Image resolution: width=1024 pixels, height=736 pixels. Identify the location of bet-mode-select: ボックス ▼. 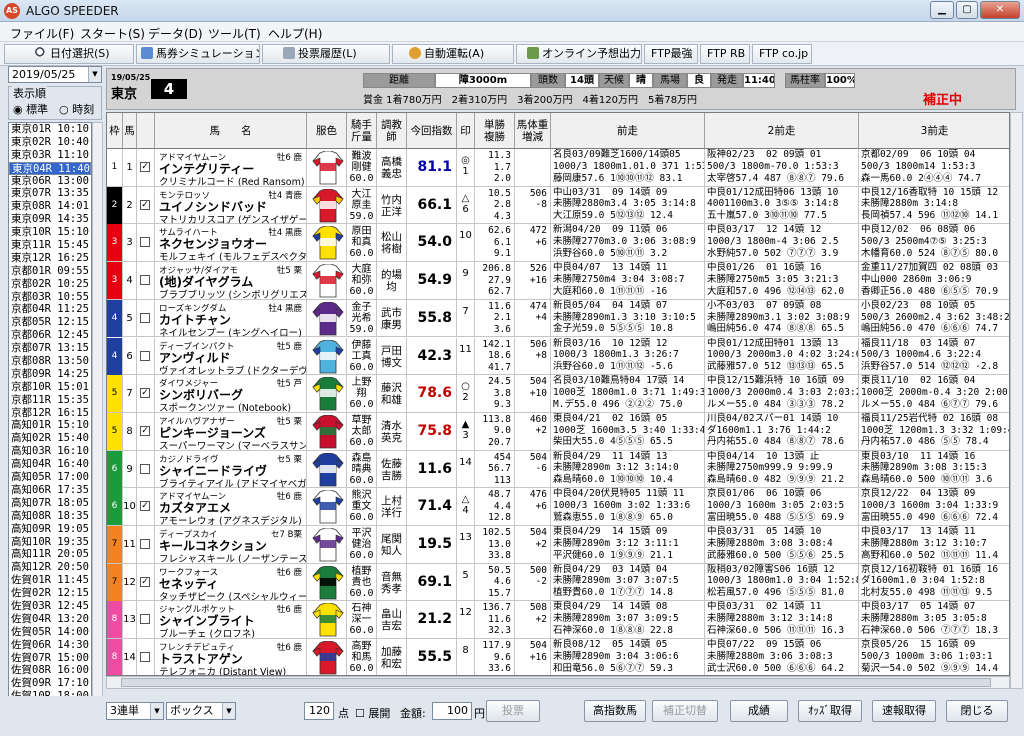
(201, 711).